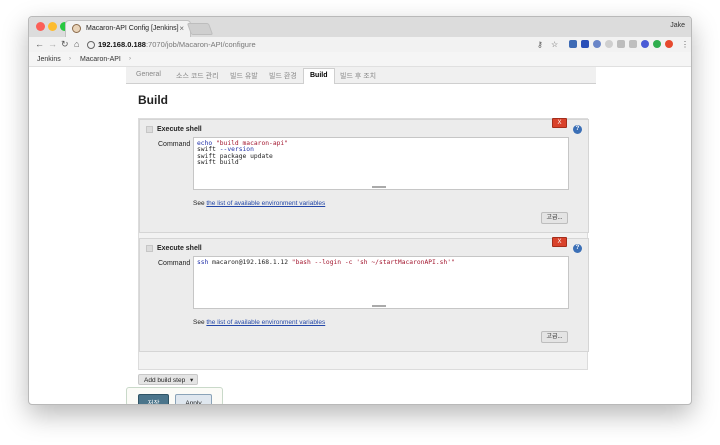 The height and width of the screenshot is (445, 720). What do you see at coordinates (122, 44) in the screenshot?
I see `url-host: 192.168.0.188` at bounding box center [122, 44].